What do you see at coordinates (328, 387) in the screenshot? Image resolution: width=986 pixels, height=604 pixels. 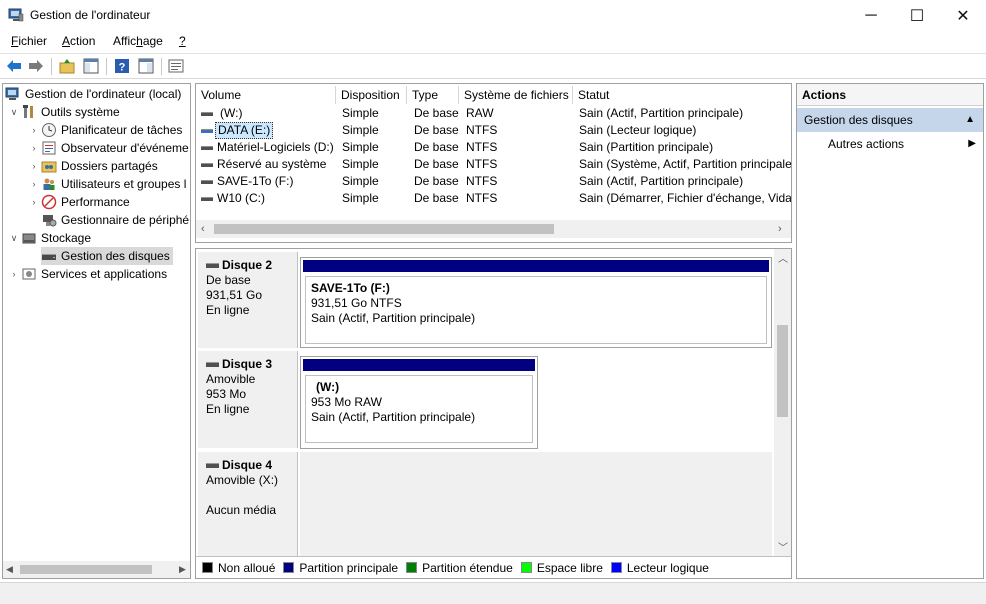 I see `partition-name: (W:)` at bounding box center [328, 387].